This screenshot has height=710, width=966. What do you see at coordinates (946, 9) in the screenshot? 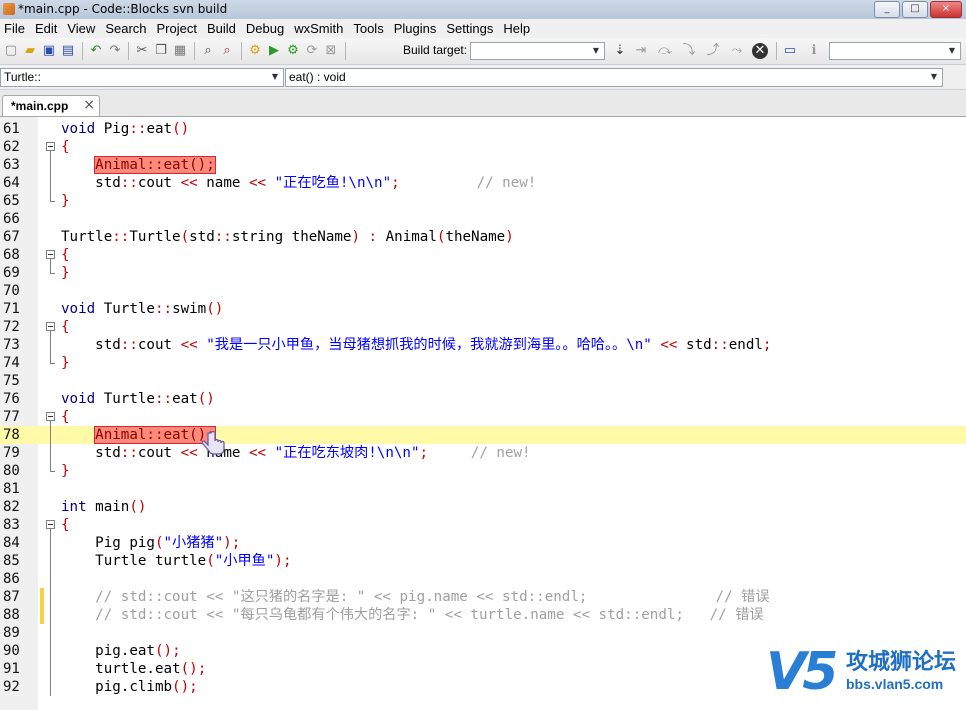
I see `close-window-button: ×` at bounding box center [946, 9].